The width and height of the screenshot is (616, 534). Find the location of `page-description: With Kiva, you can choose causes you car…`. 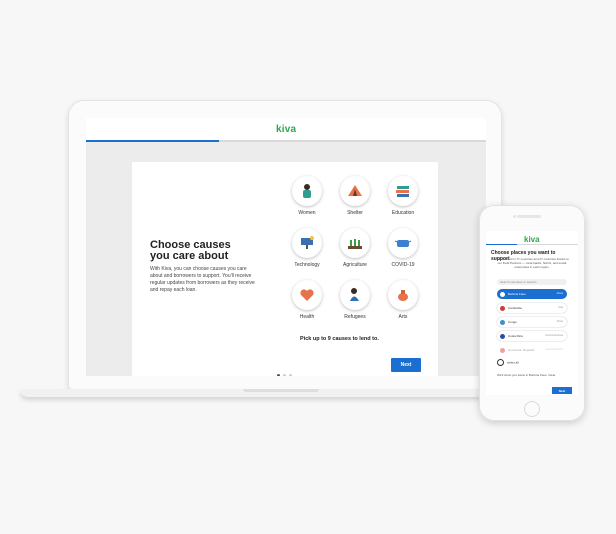

page-description: With Kiva, you can choose causes you car… is located at coordinates (202, 279).